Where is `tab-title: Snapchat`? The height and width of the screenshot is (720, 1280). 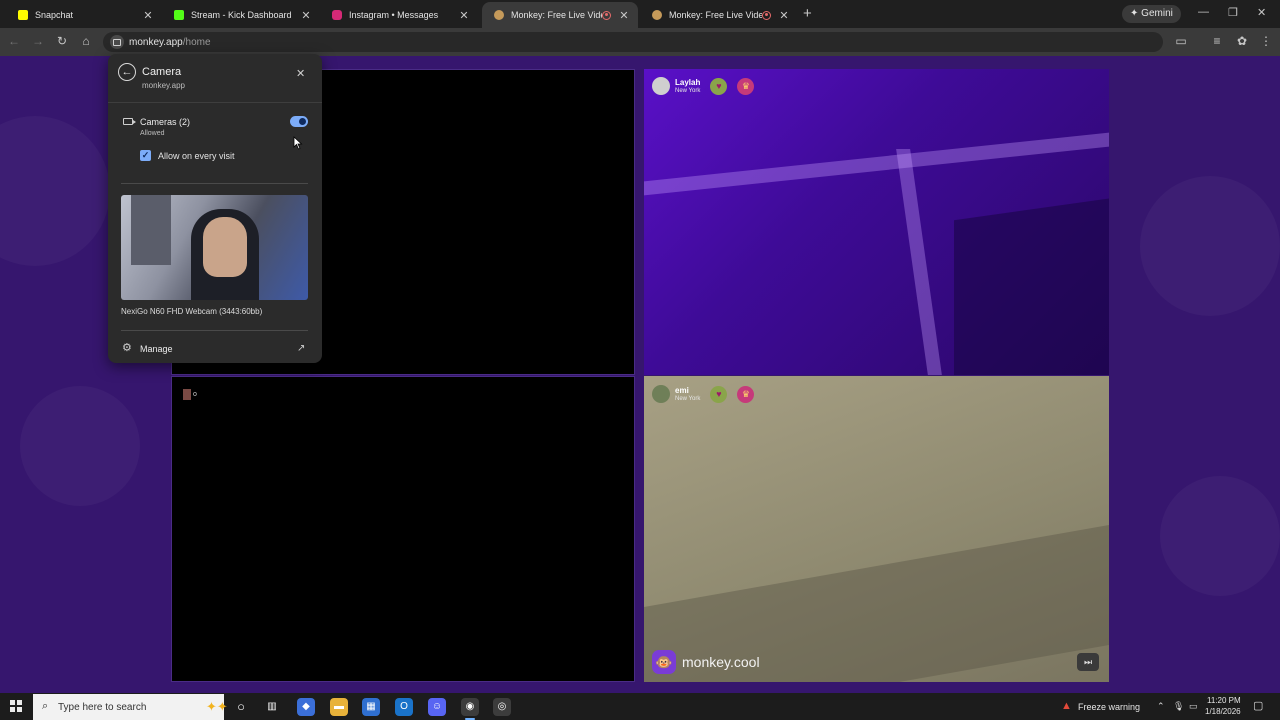 tab-title: Snapchat is located at coordinates (54, 15).